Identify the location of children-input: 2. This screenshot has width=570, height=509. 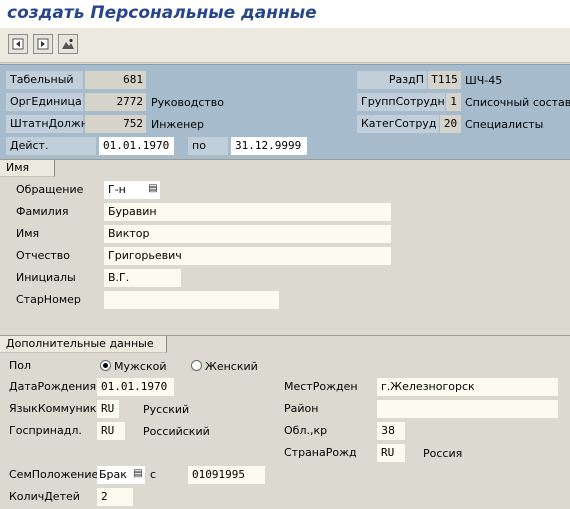
(115, 497).